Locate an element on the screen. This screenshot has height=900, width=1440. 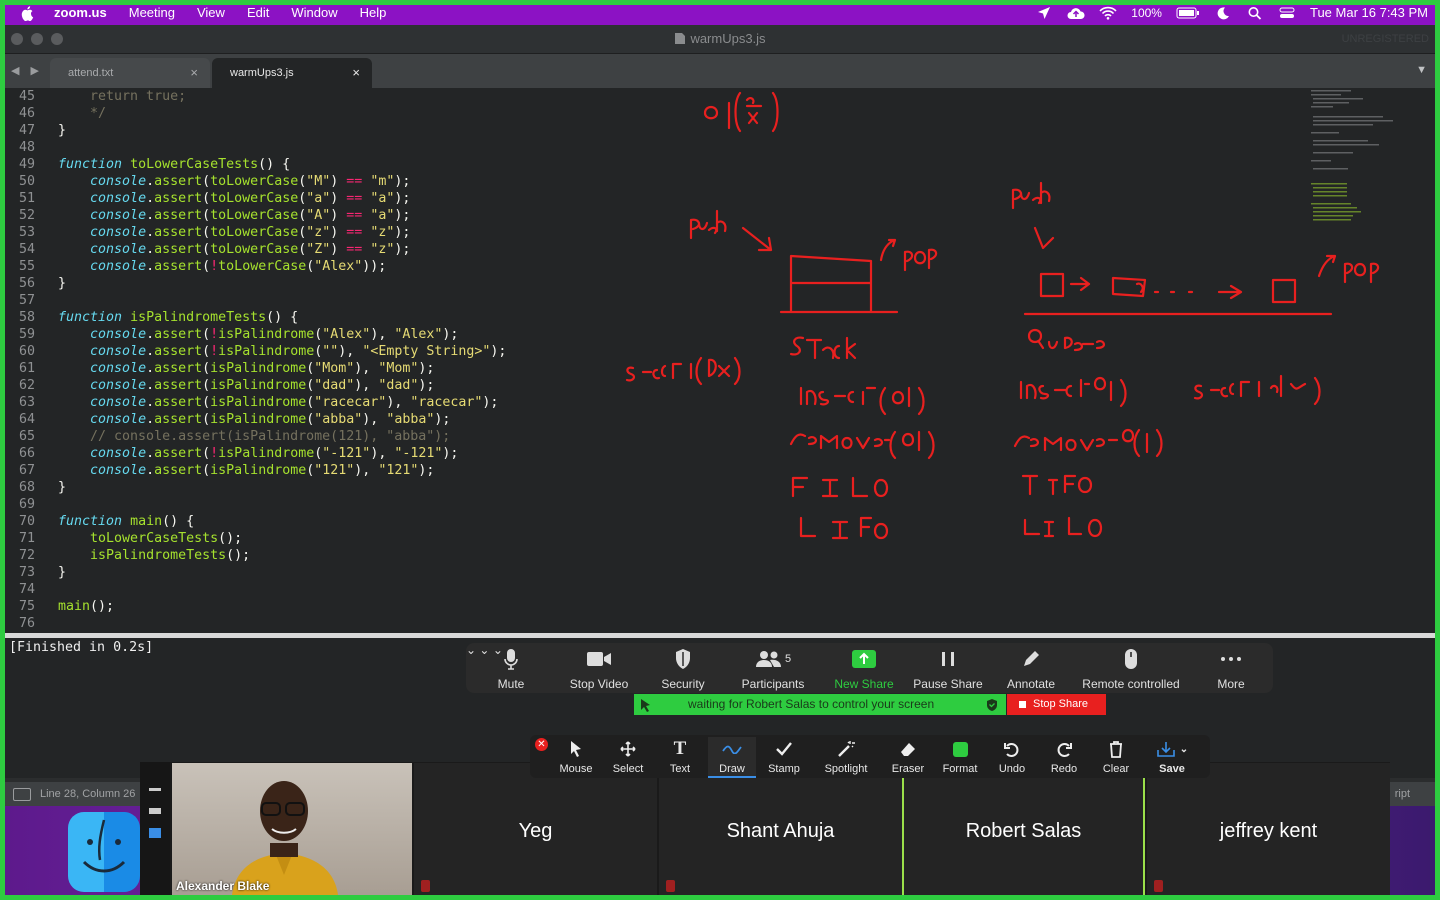
mouse-icon is located at coordinates (1131, 659).